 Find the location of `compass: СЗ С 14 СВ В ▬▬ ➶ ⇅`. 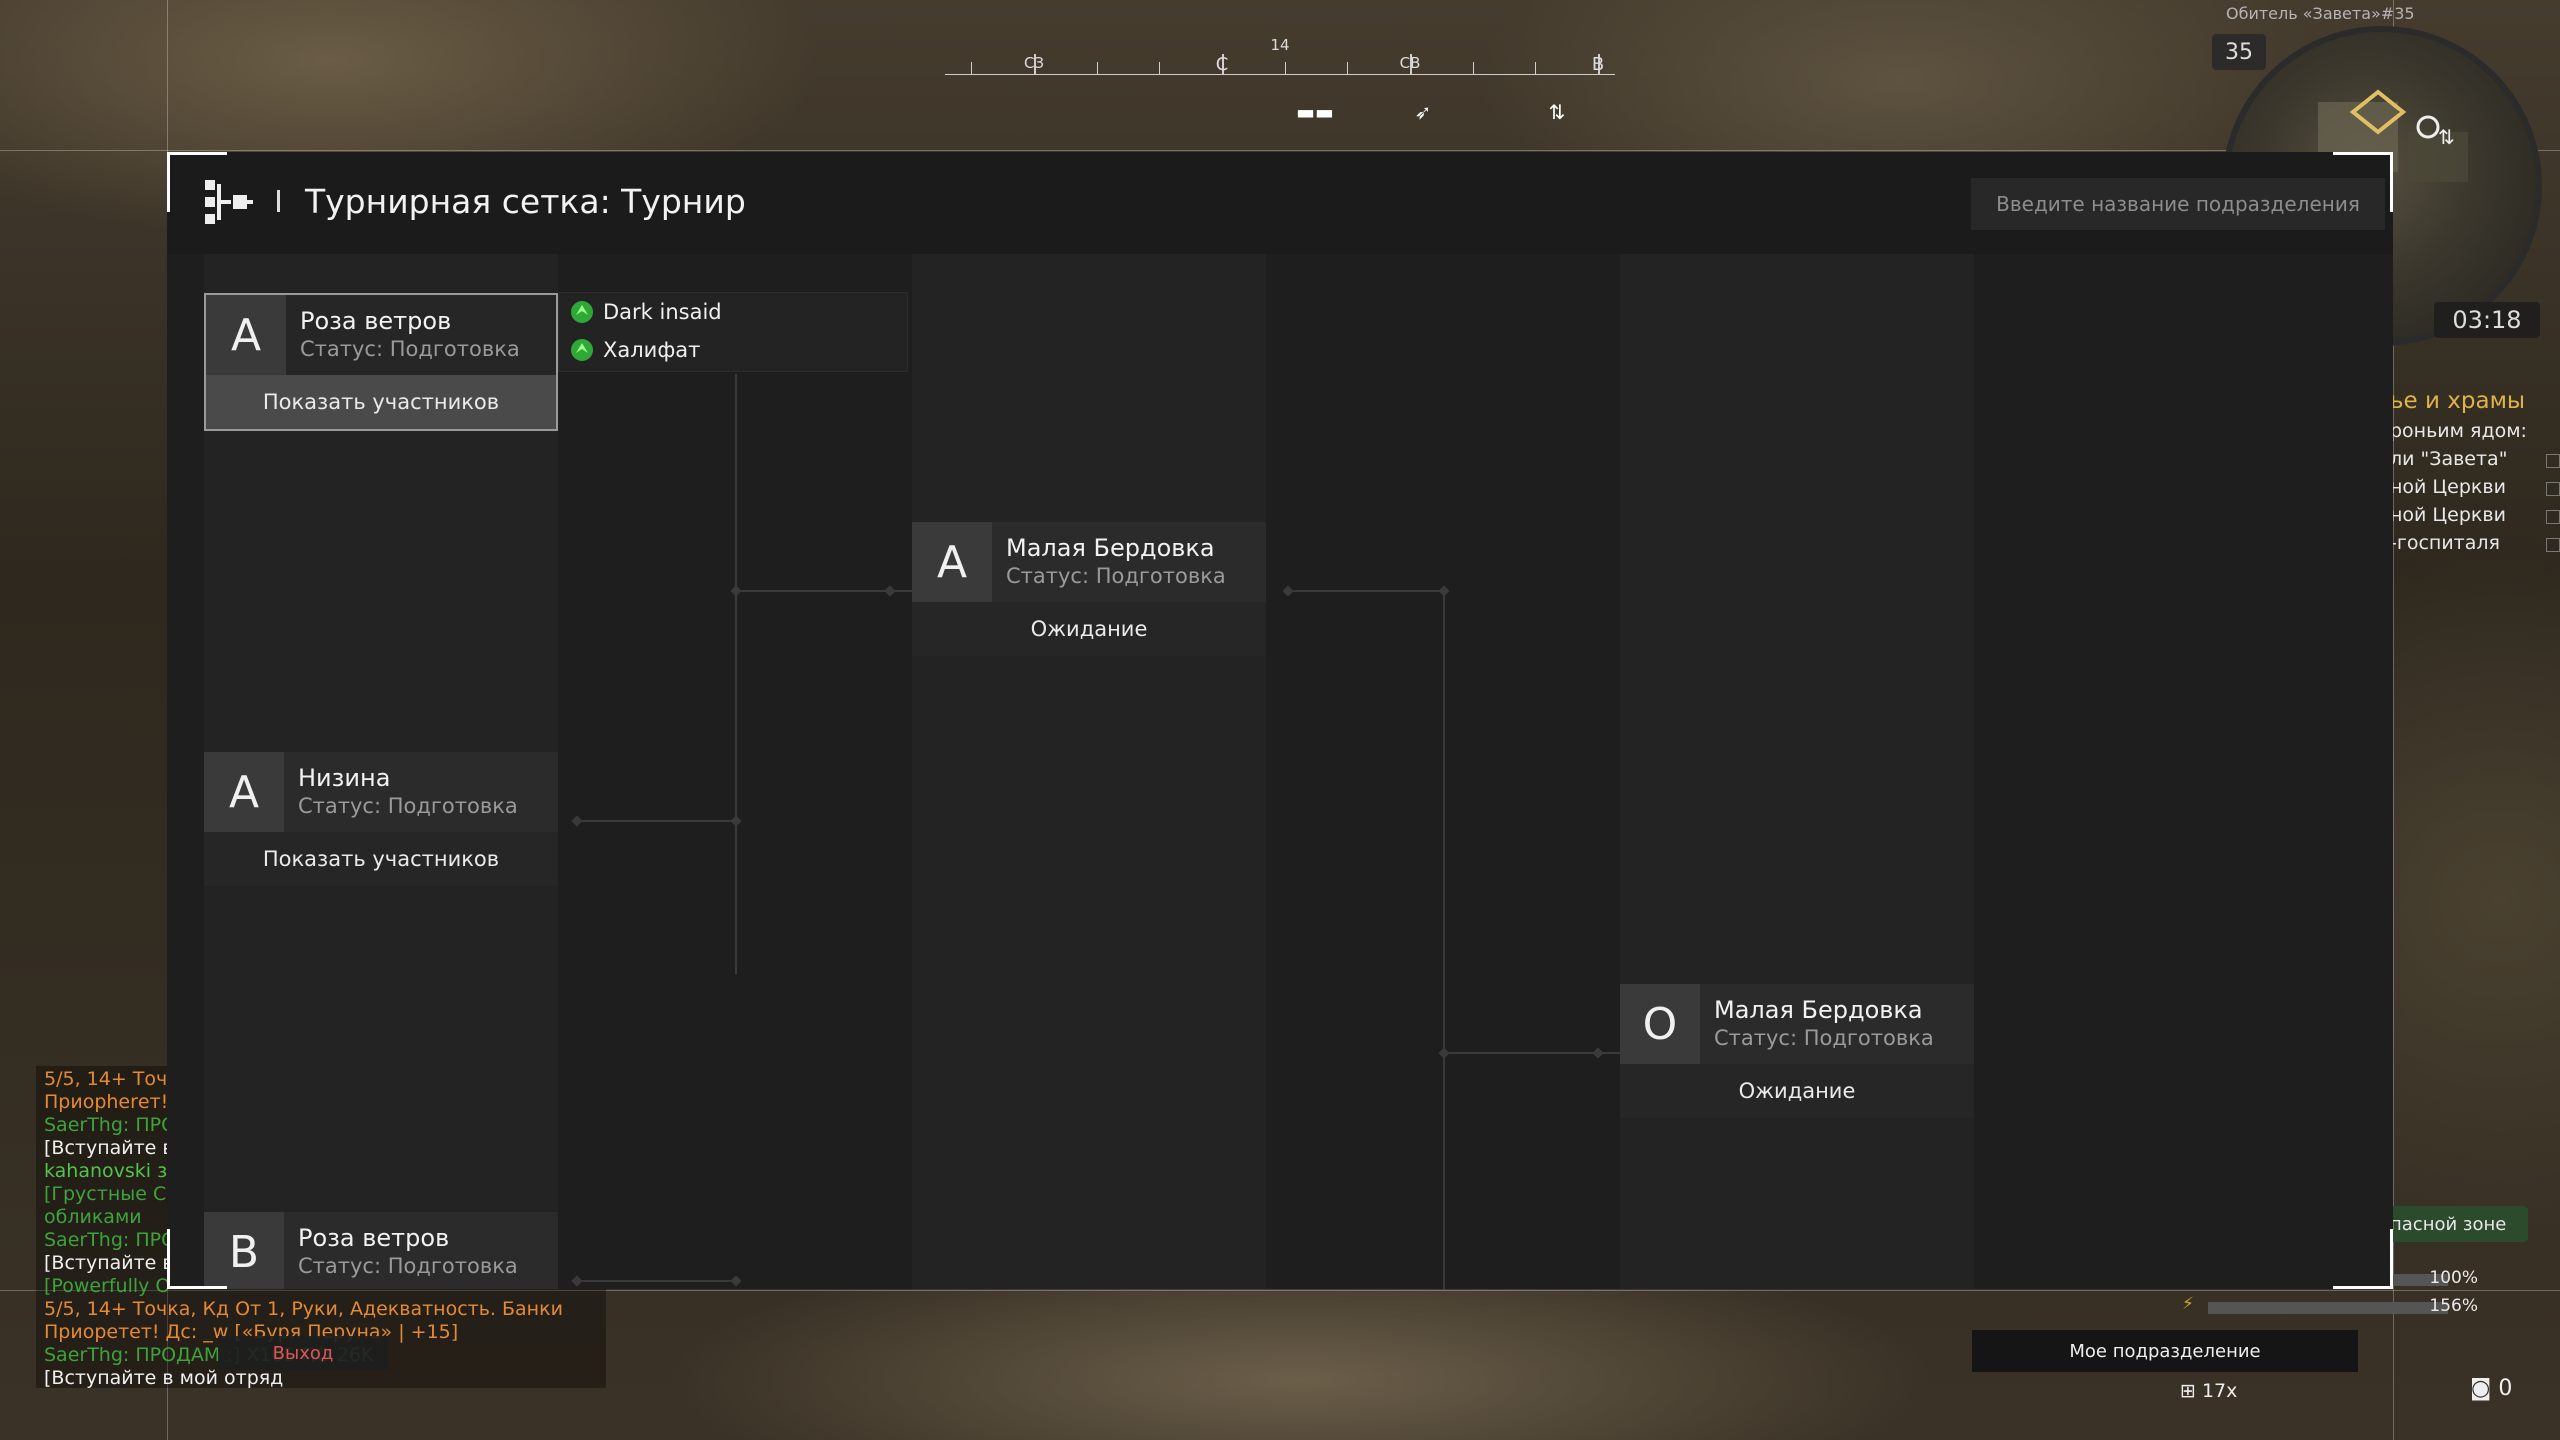

compass: СЗ С 14 СВ В ▬▬ ➶ ⇅ is located at coordinates (1280, 76).